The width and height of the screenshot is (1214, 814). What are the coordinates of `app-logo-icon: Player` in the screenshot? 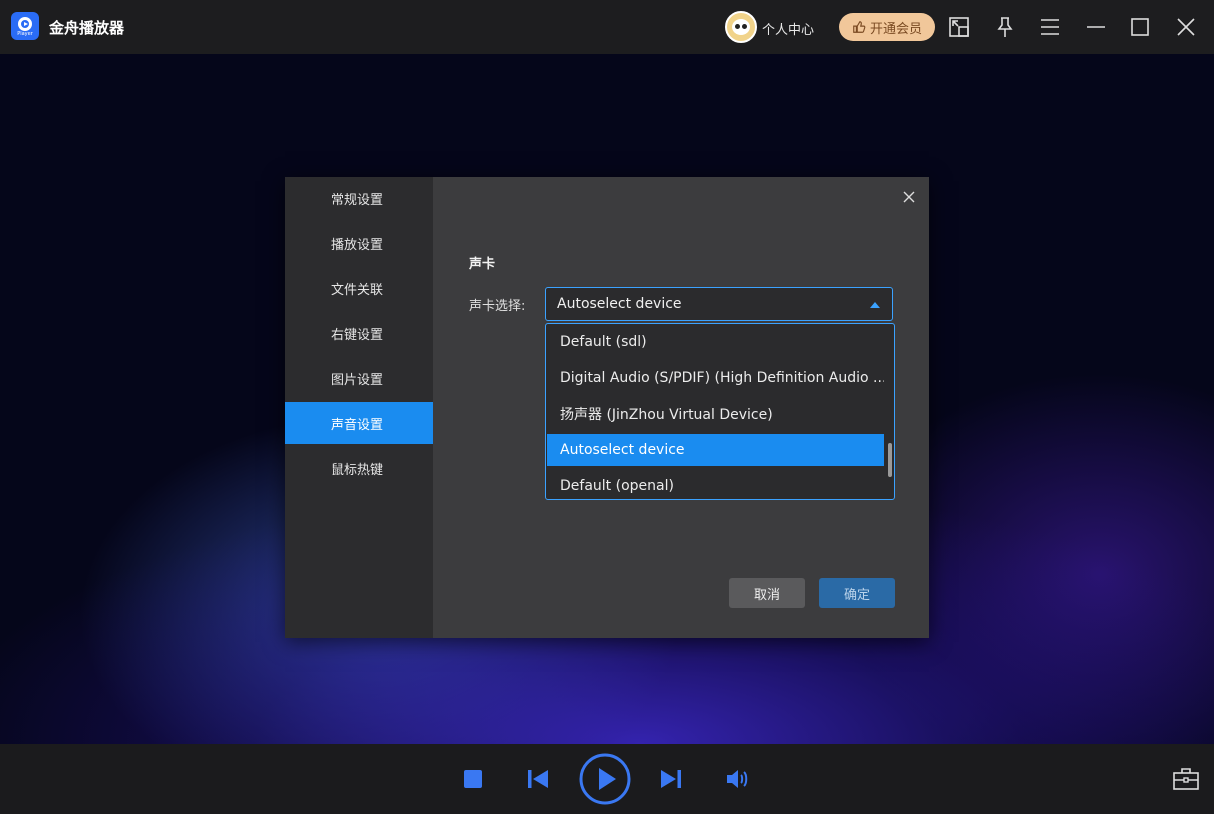 It's located at (25, 26).